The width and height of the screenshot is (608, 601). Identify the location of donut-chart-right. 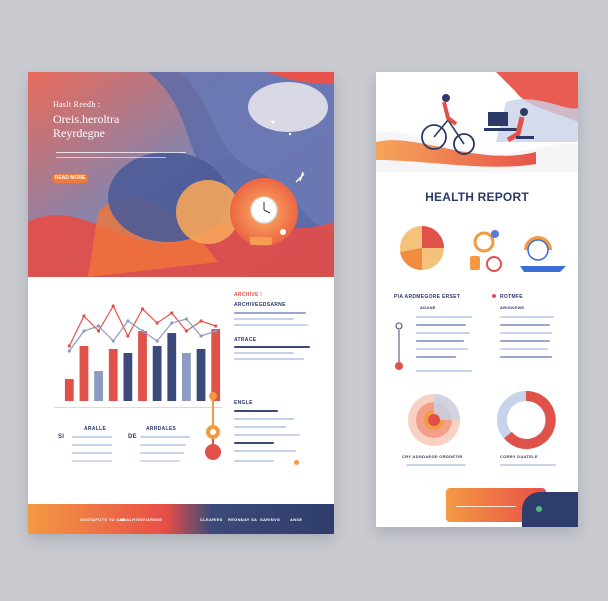
(526, 419).